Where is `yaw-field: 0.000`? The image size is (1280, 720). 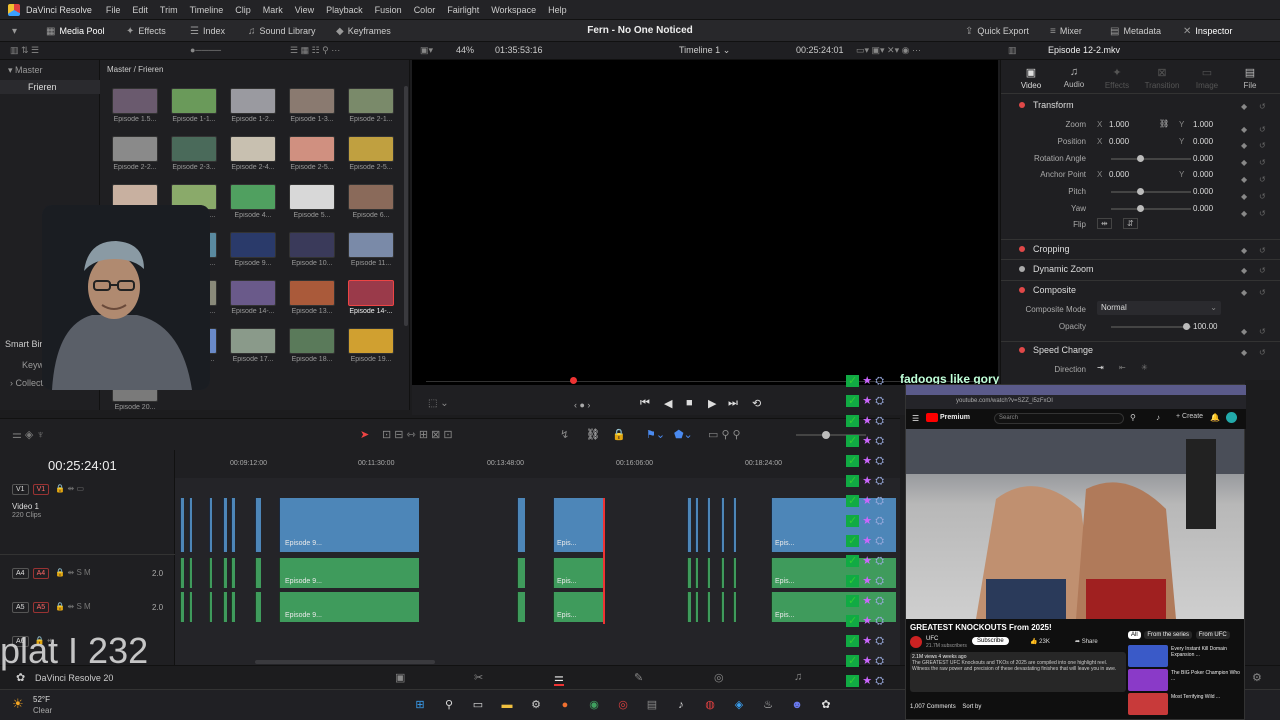 yaw-field: 0.000 is located at coordinates (1203, 208).